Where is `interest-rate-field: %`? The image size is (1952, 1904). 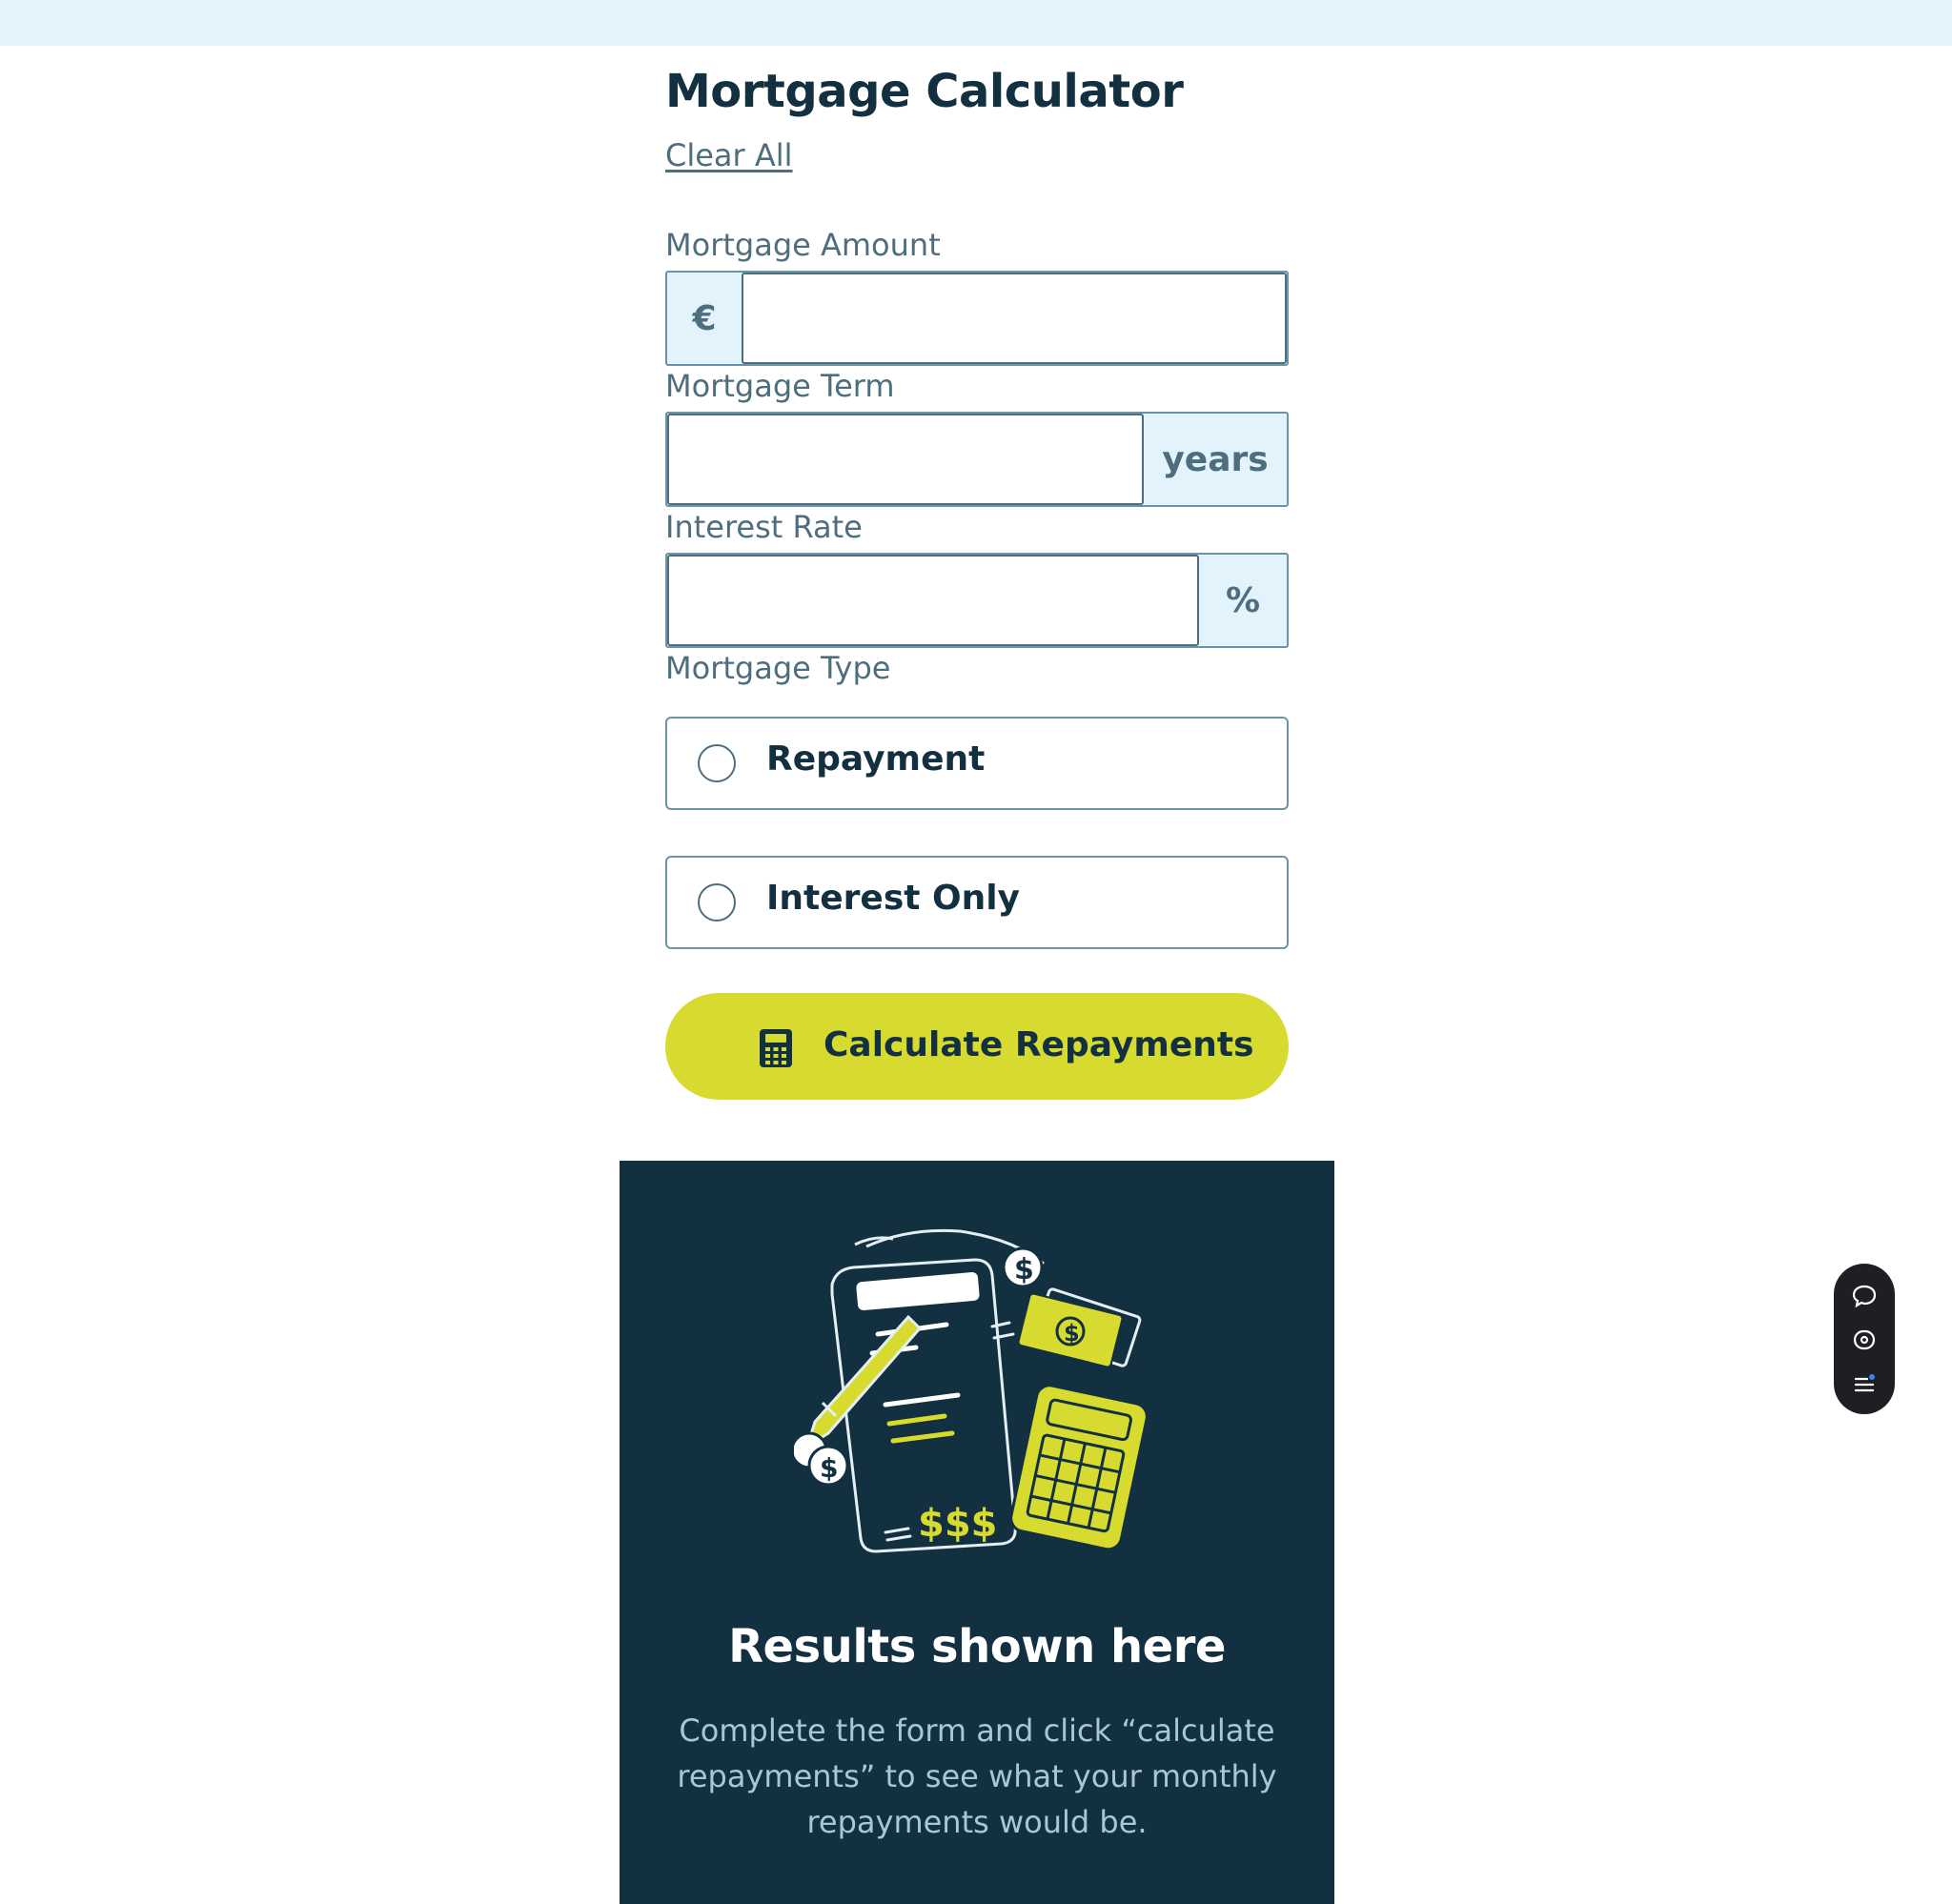
interest-rate-field: % is located at coordinates (977, 600).